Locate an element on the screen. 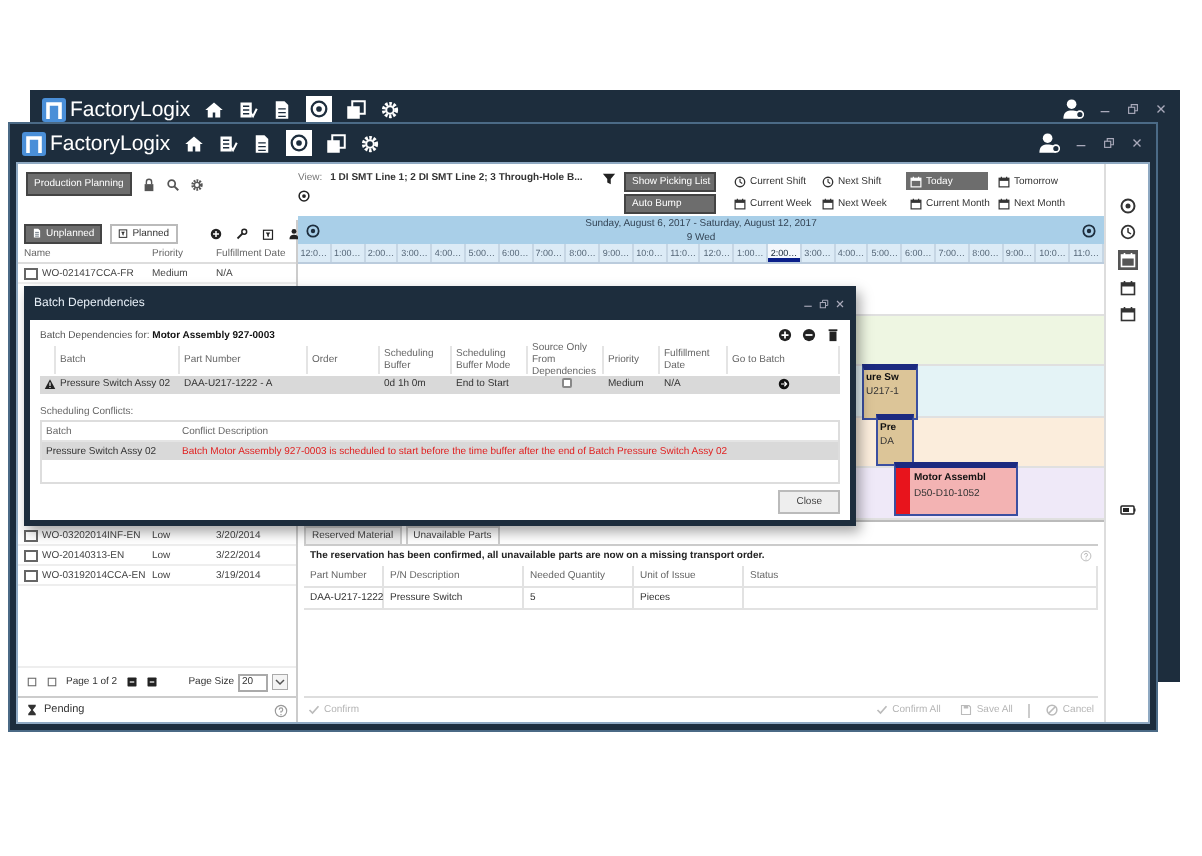  checkbox is located at coordinates (566, 382).